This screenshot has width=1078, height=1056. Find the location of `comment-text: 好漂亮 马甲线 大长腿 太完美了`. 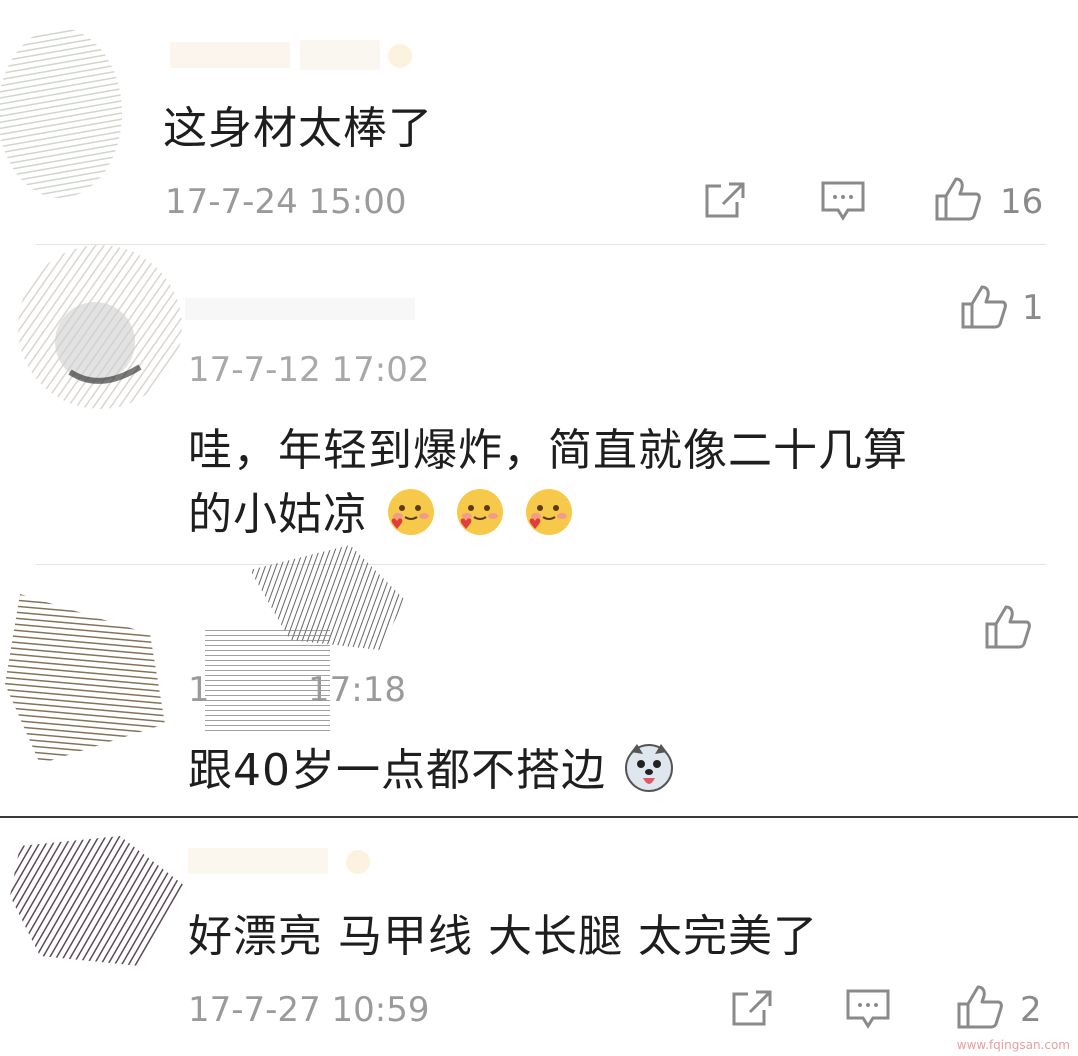

comment-text: 好漂亮 马甲线 大长腿 太完美了 is located at coordinates (503, 936).